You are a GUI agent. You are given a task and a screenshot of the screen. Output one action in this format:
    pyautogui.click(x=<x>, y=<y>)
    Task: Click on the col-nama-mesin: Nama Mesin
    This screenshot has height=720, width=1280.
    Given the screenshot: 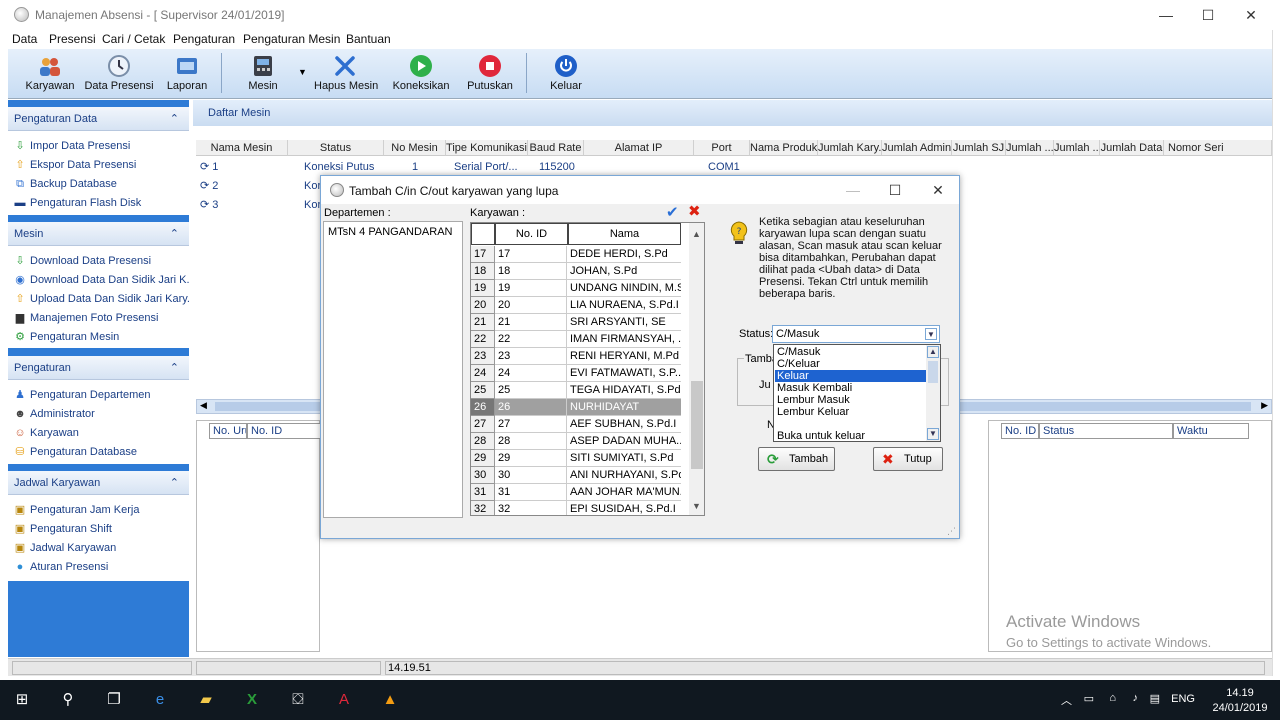 What is the action you would take?
    pyautogui.click(x=242, y=148)
    